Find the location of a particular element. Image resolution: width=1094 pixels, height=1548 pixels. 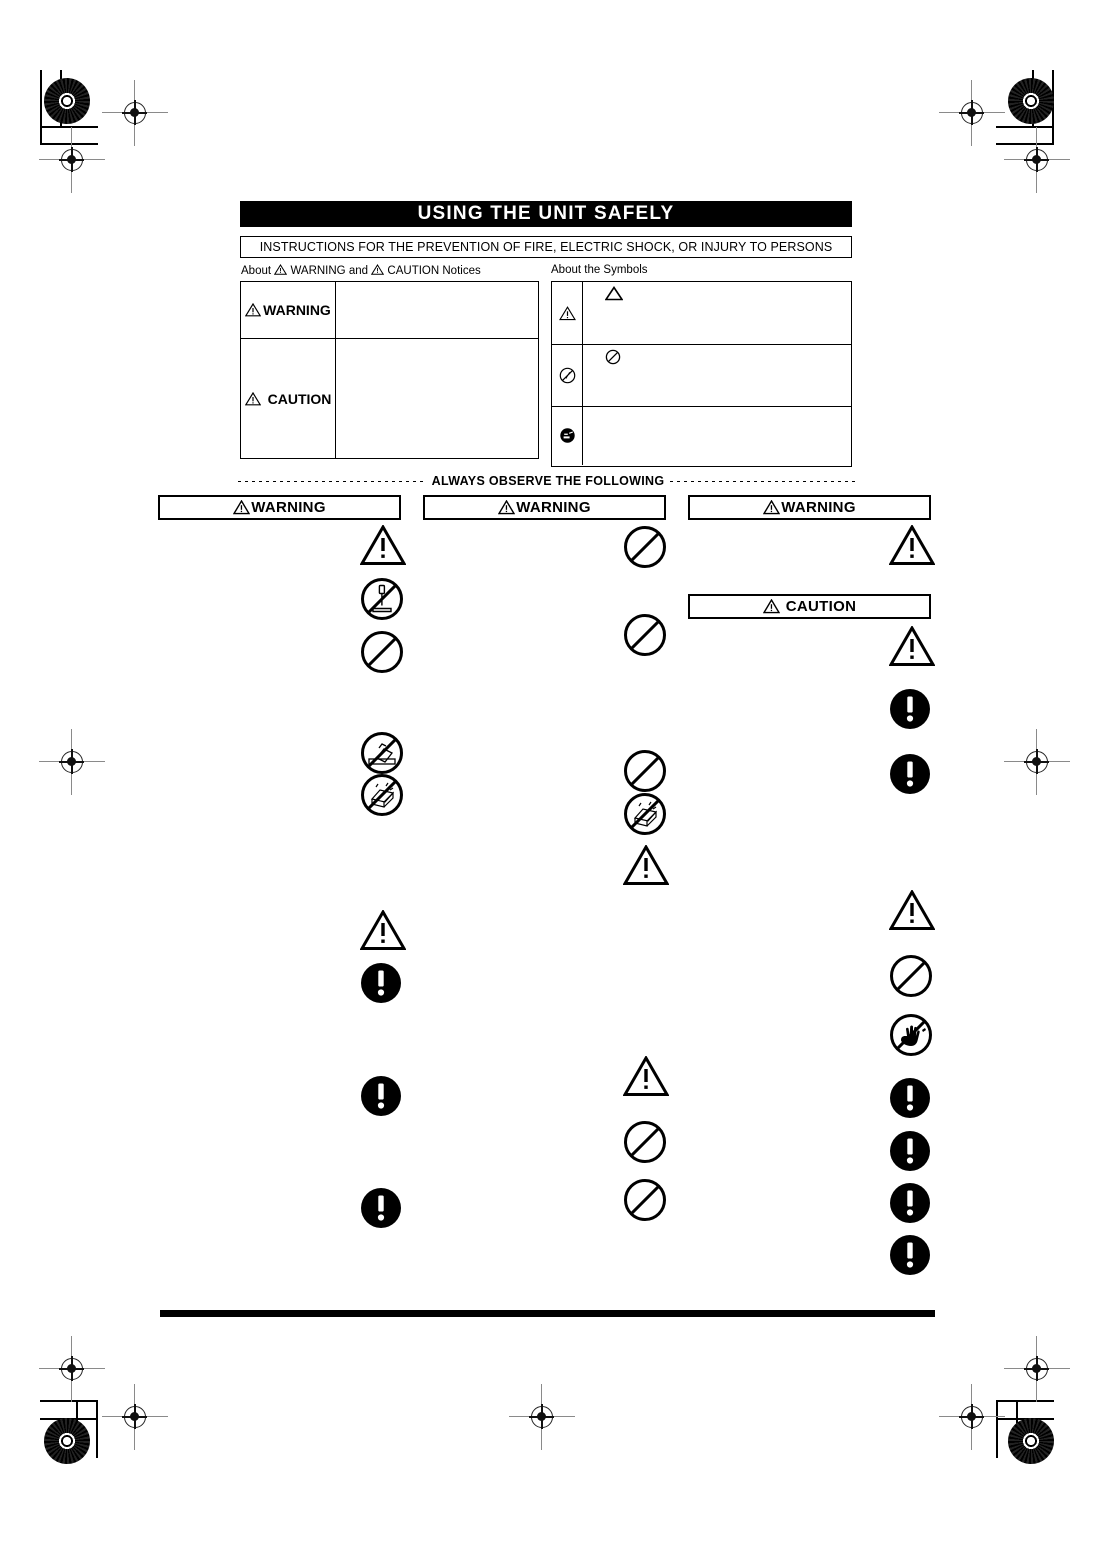

column-2-warning-header: WARNING is located at coordinates (544, 507).